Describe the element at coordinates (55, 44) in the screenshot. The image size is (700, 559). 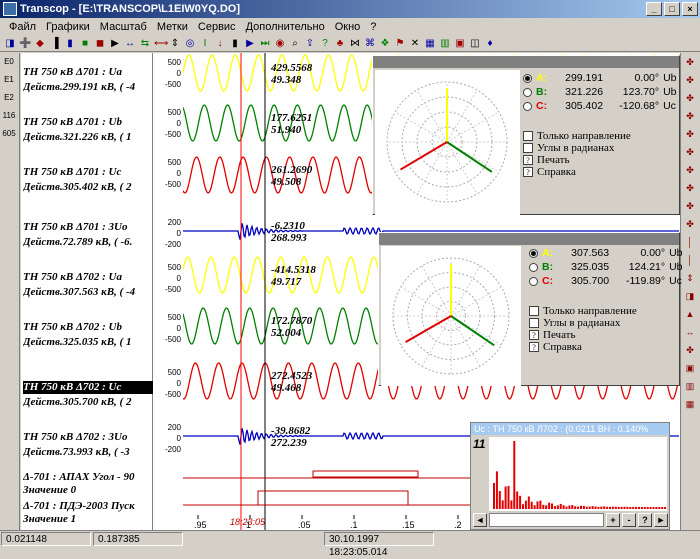
I see `toolbar-button-icon: ▐` at that location.